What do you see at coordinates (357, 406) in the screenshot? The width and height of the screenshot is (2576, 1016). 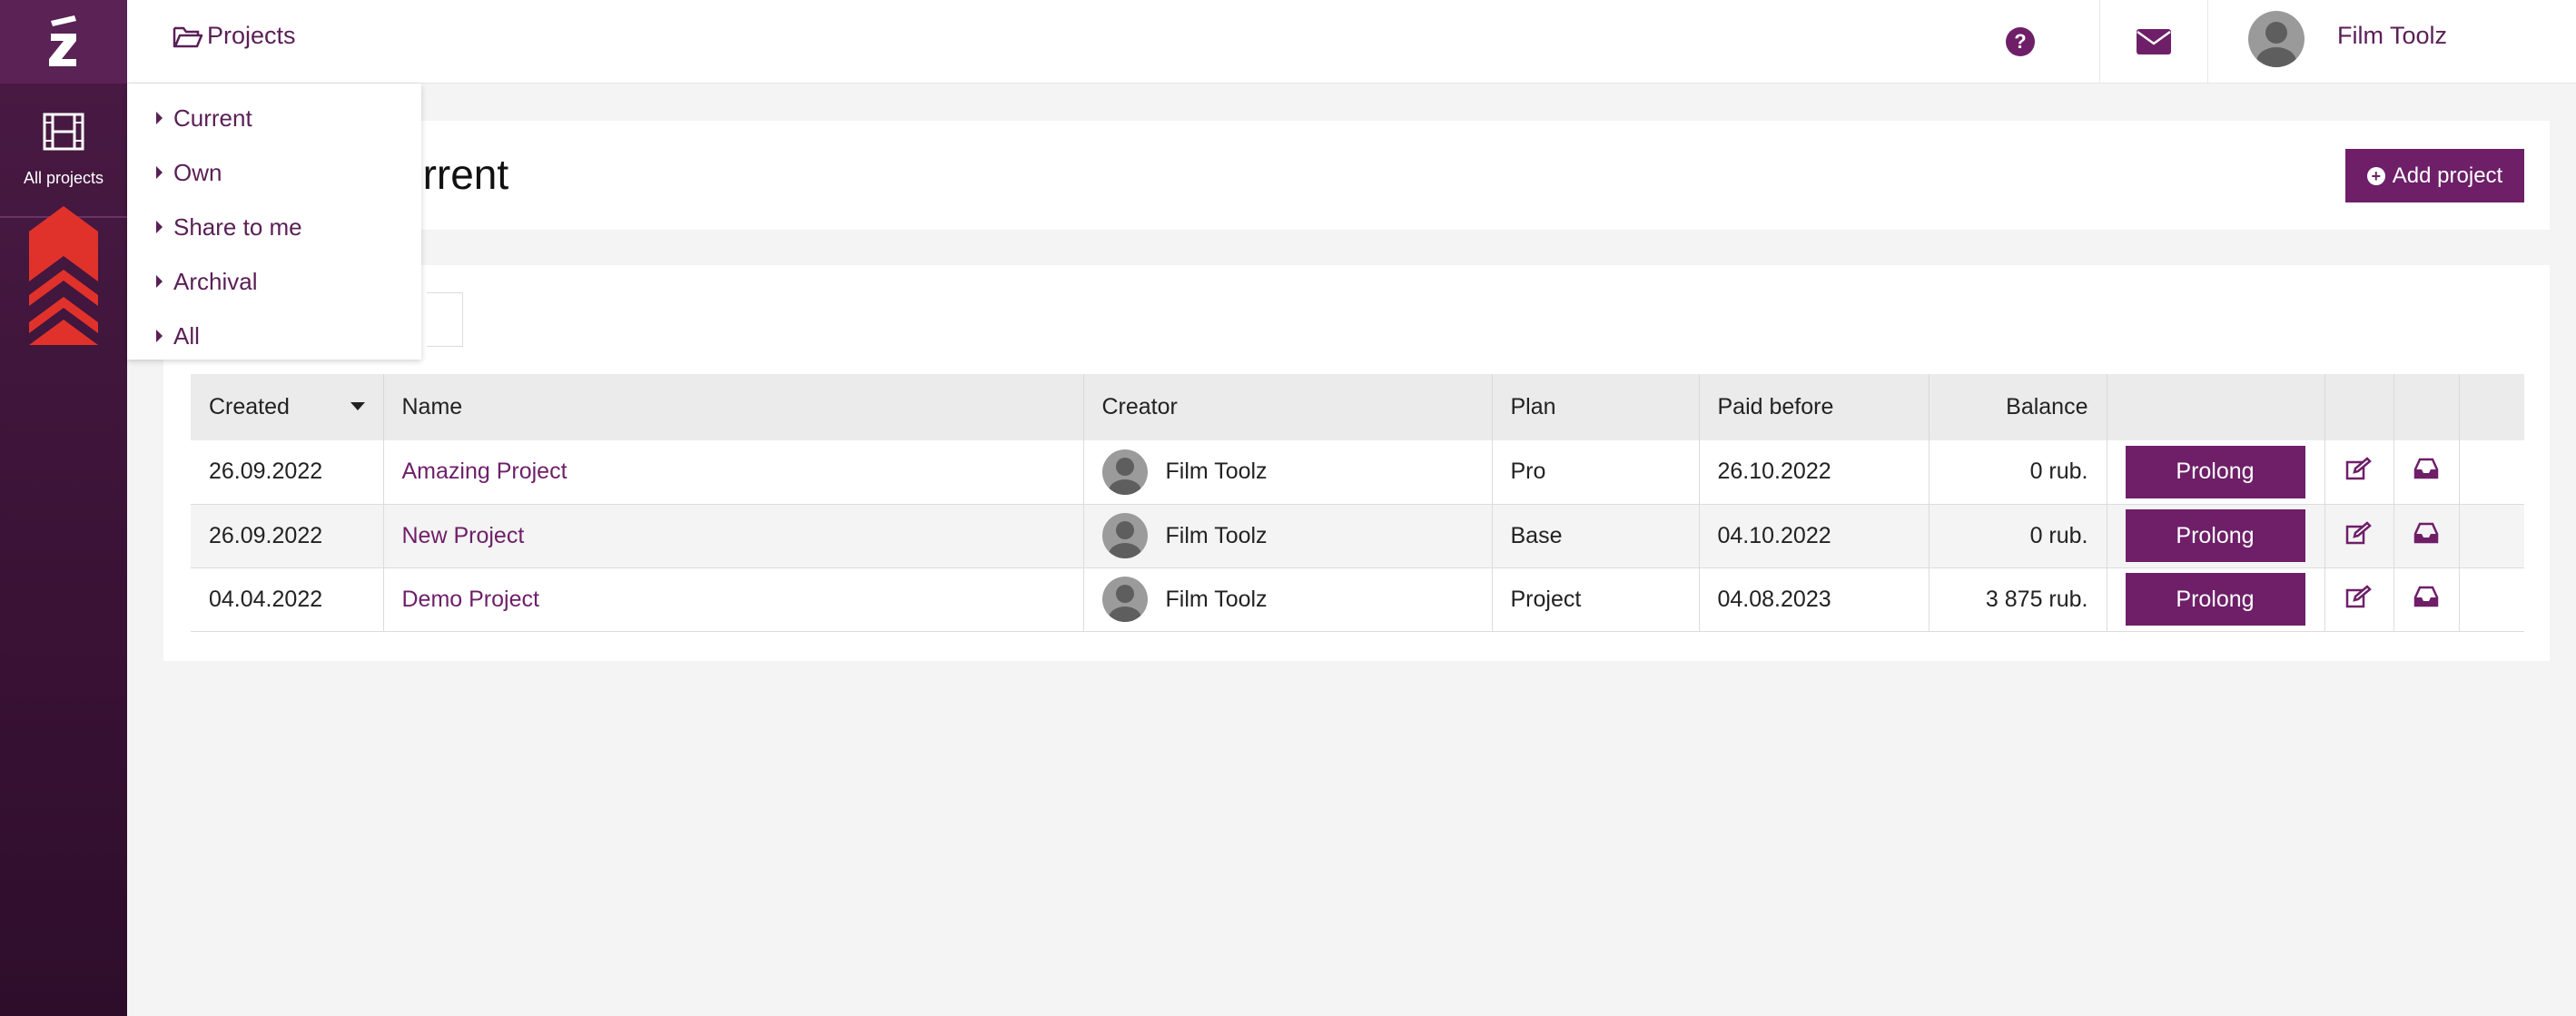 I see `sort-desc-icon` at bounding box center [357, 406].